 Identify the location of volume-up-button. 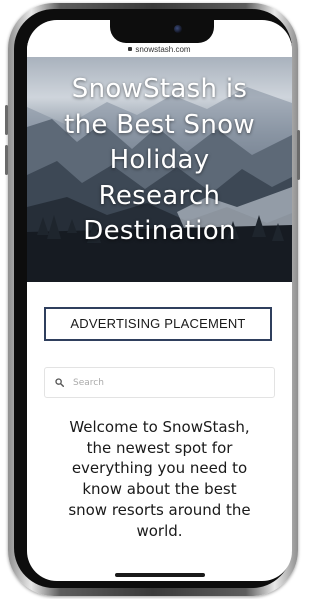
(6, 120).